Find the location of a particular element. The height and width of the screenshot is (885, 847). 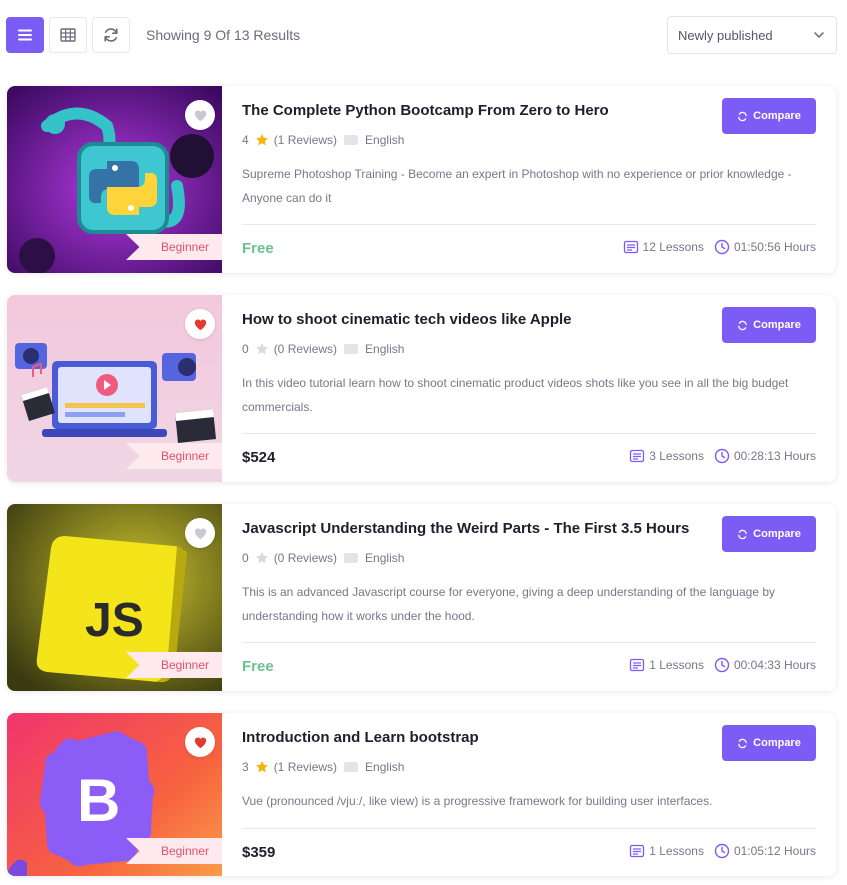

course-meta: 3 (1 Reviews) English is located at coordinates (323, 767).